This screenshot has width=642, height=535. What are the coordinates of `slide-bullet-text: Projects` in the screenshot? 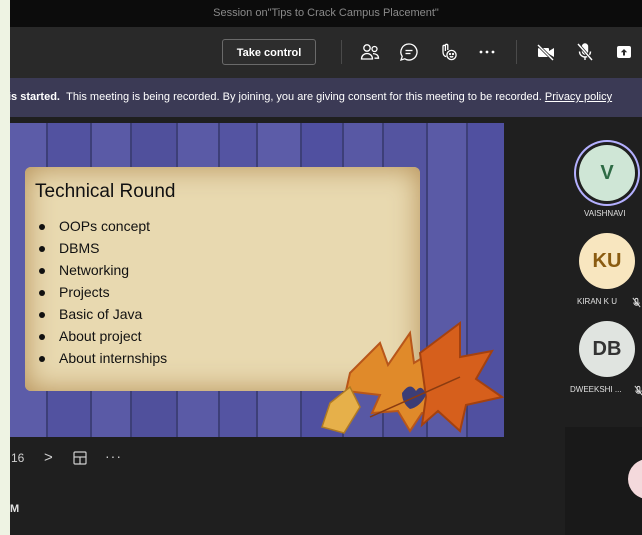 It's located at (84, 292).